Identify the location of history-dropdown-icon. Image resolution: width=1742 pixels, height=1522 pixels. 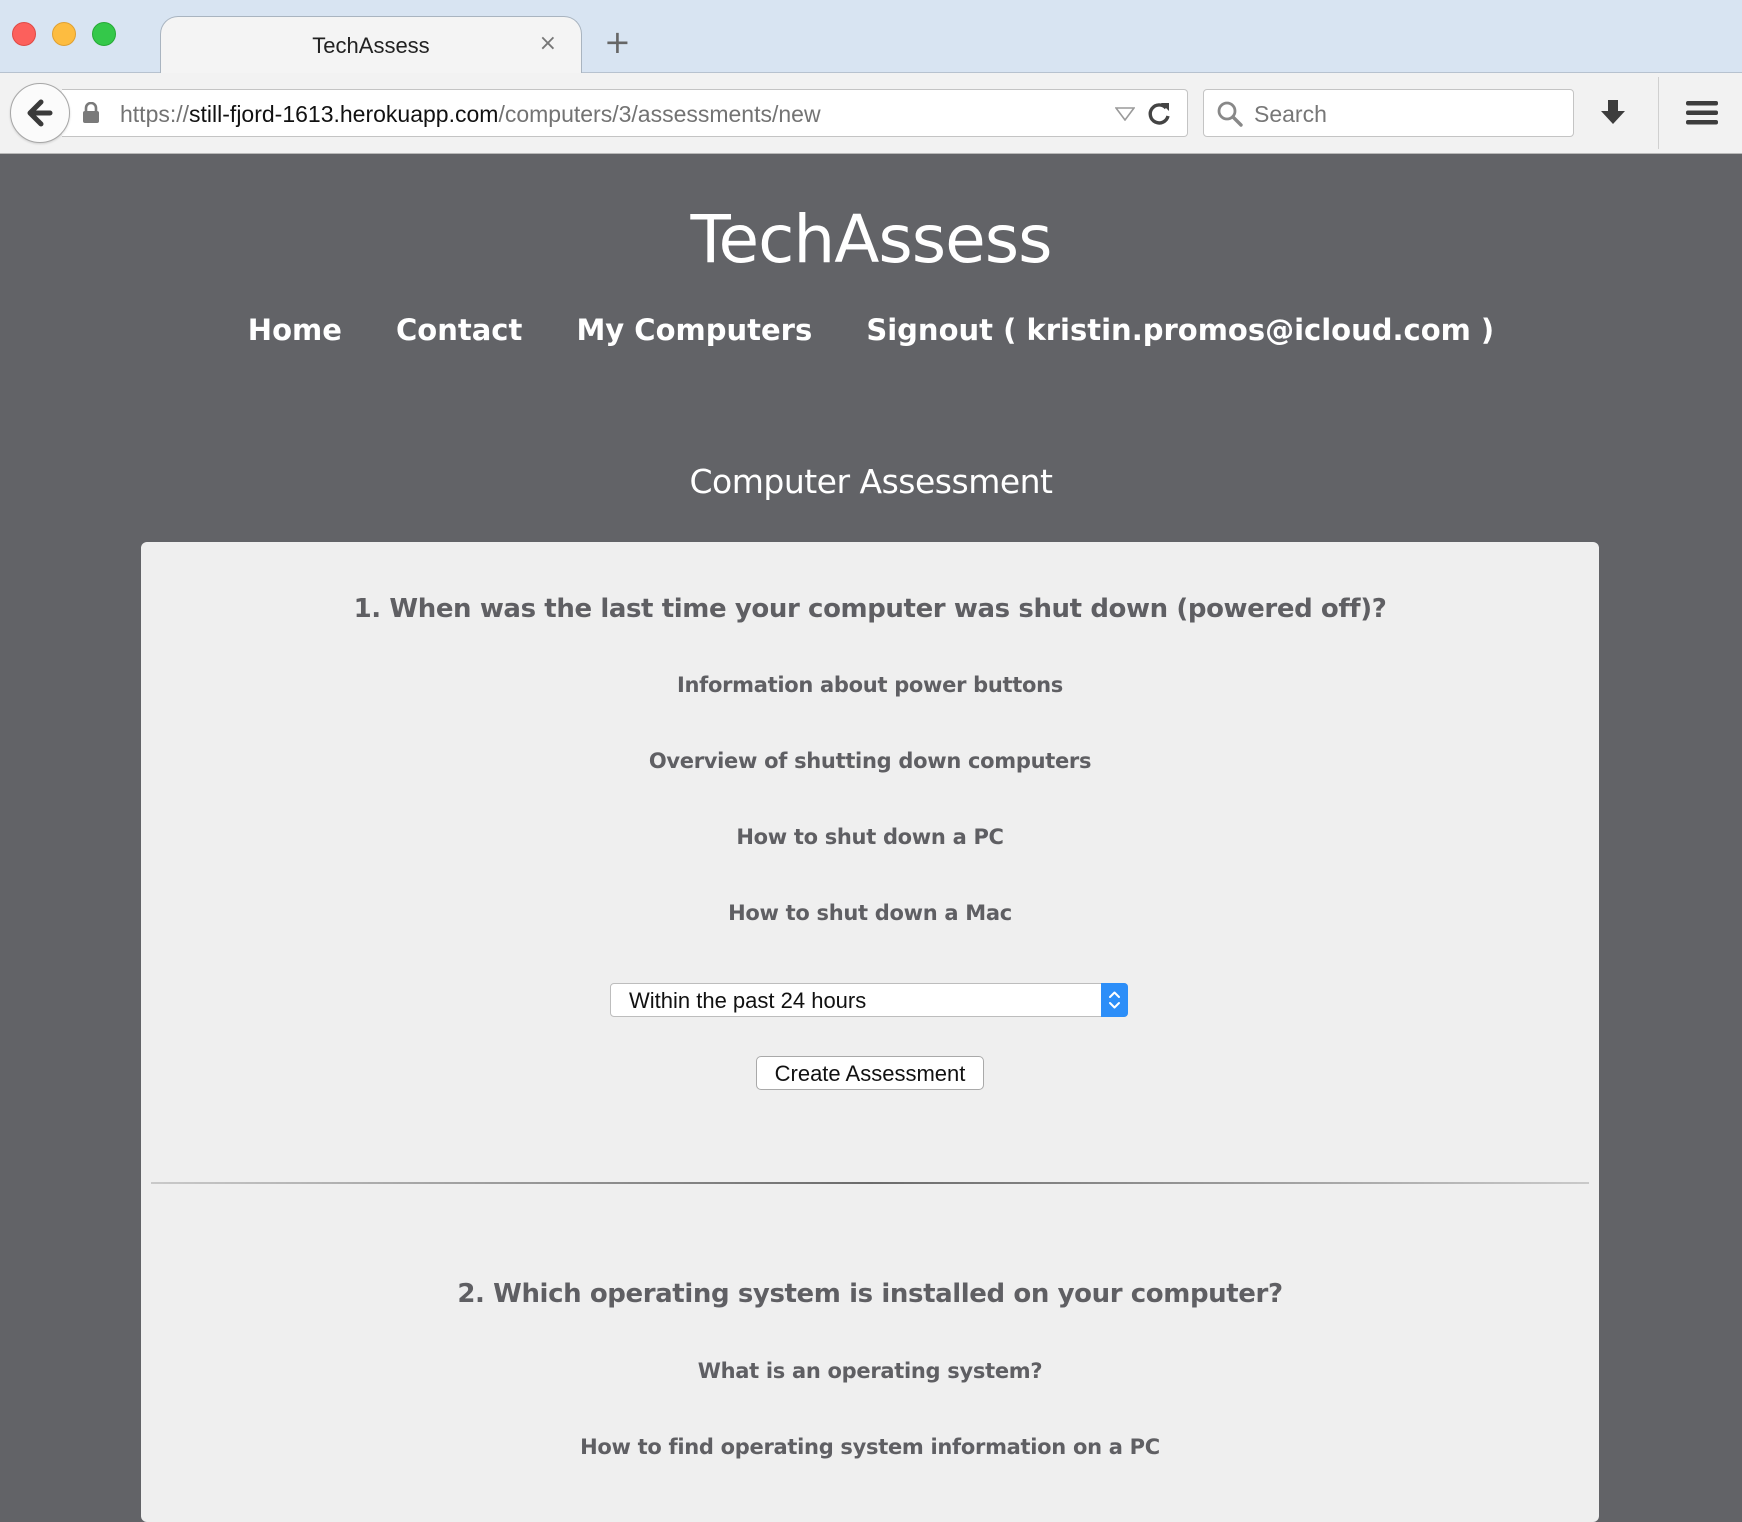
(1125, 114).